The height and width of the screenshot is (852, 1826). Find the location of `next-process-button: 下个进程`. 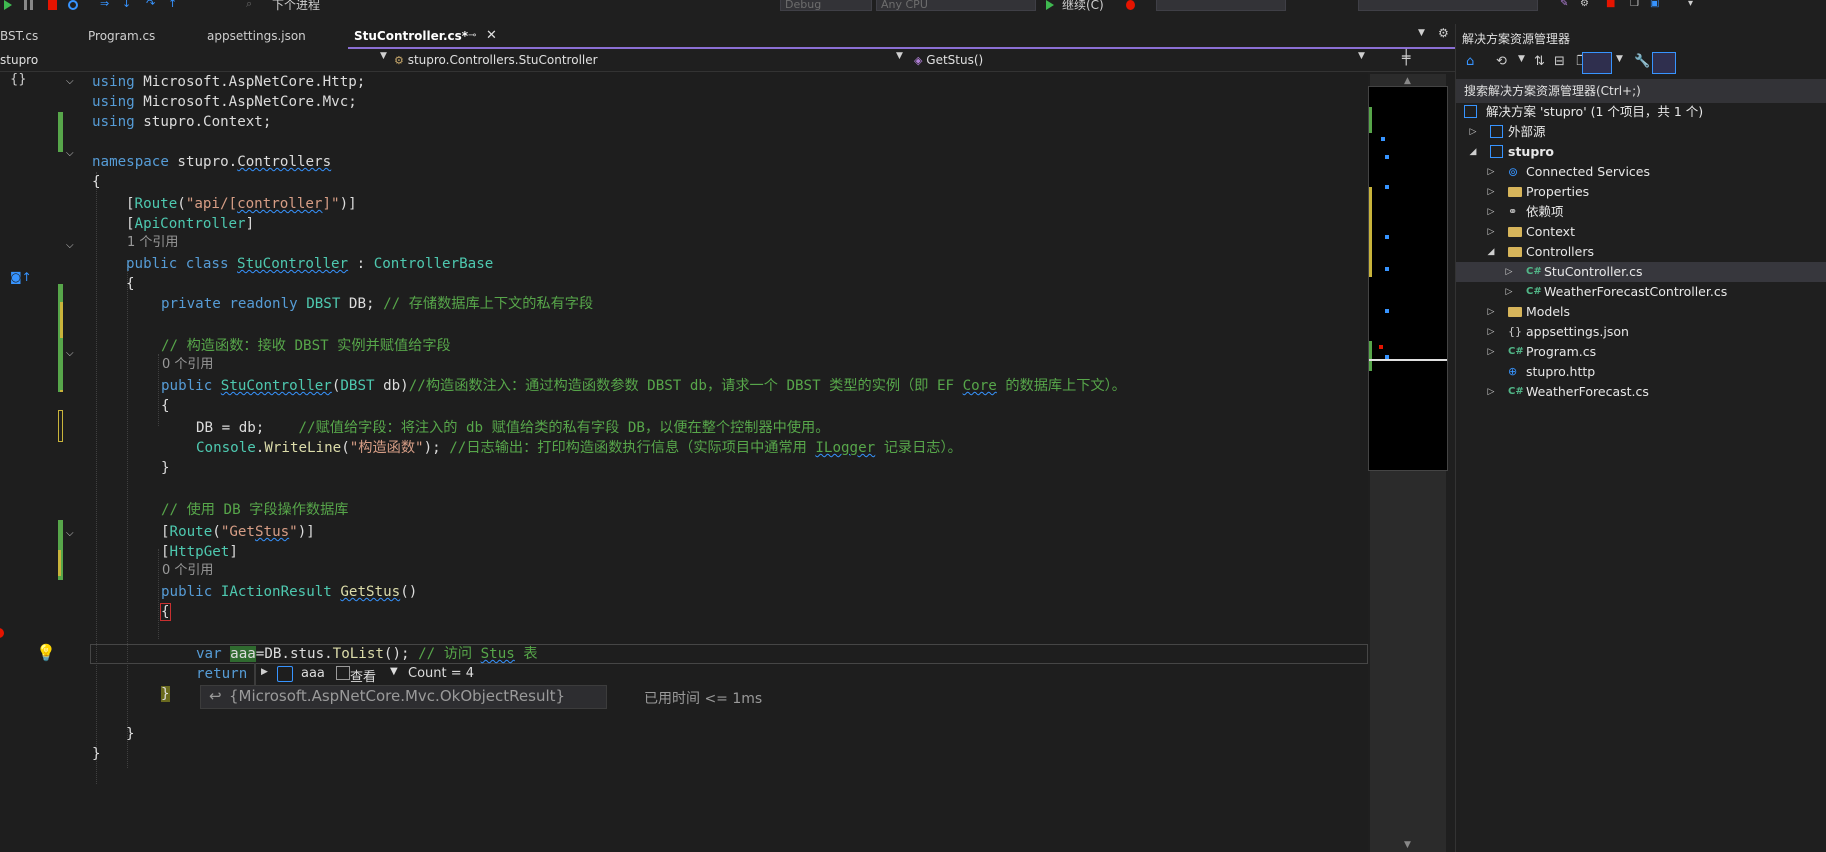

next-process-button: 下个进程 is located at coordinates (296, 6).